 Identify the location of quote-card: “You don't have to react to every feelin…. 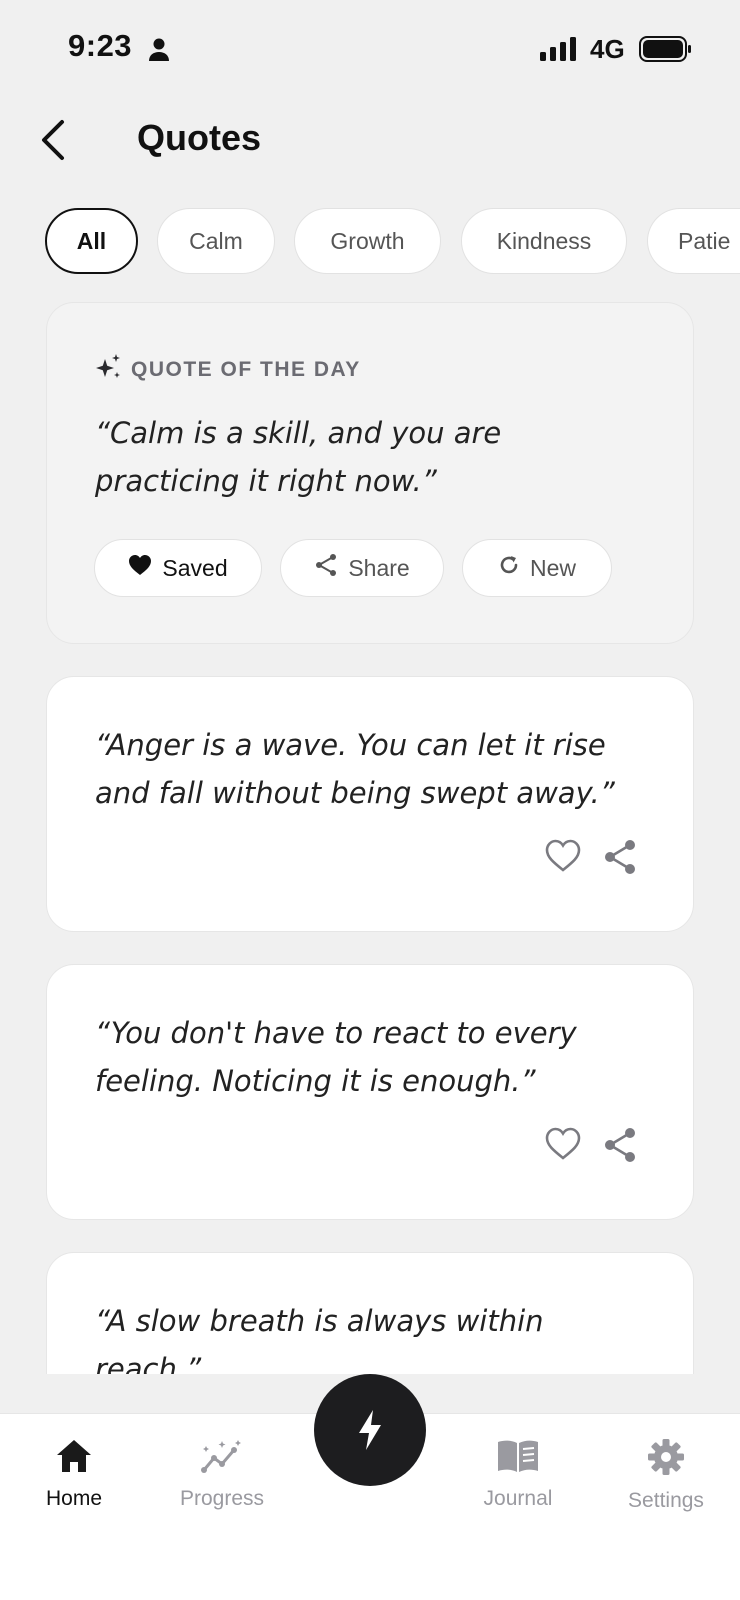
(370, 1092).